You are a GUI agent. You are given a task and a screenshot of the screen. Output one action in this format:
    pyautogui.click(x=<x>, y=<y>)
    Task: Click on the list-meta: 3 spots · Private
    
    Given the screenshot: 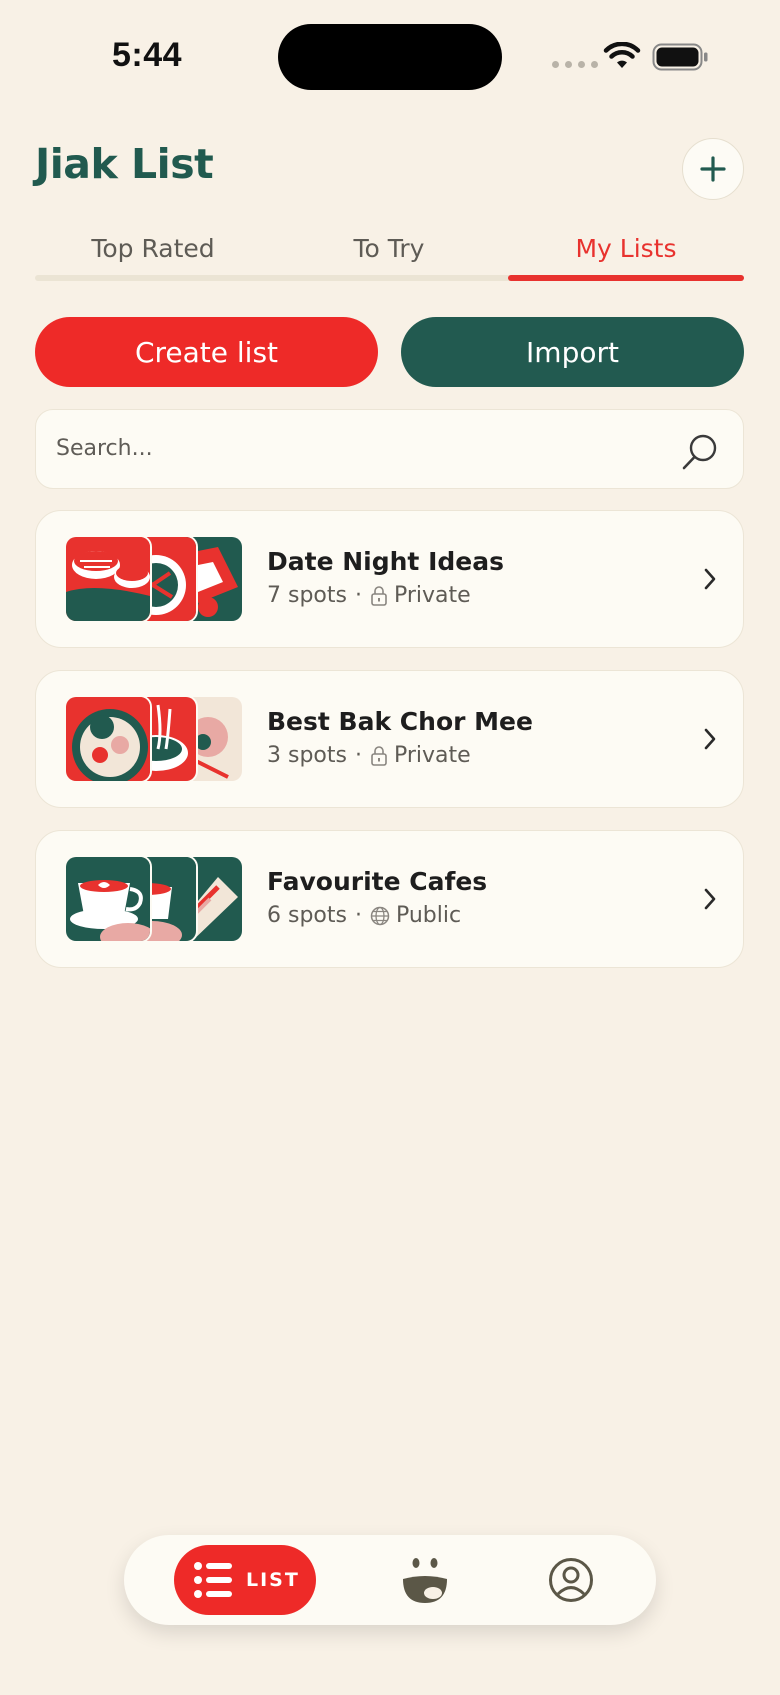 What is the action you would take?
    pyautogui.click(x=369, y=755)
    